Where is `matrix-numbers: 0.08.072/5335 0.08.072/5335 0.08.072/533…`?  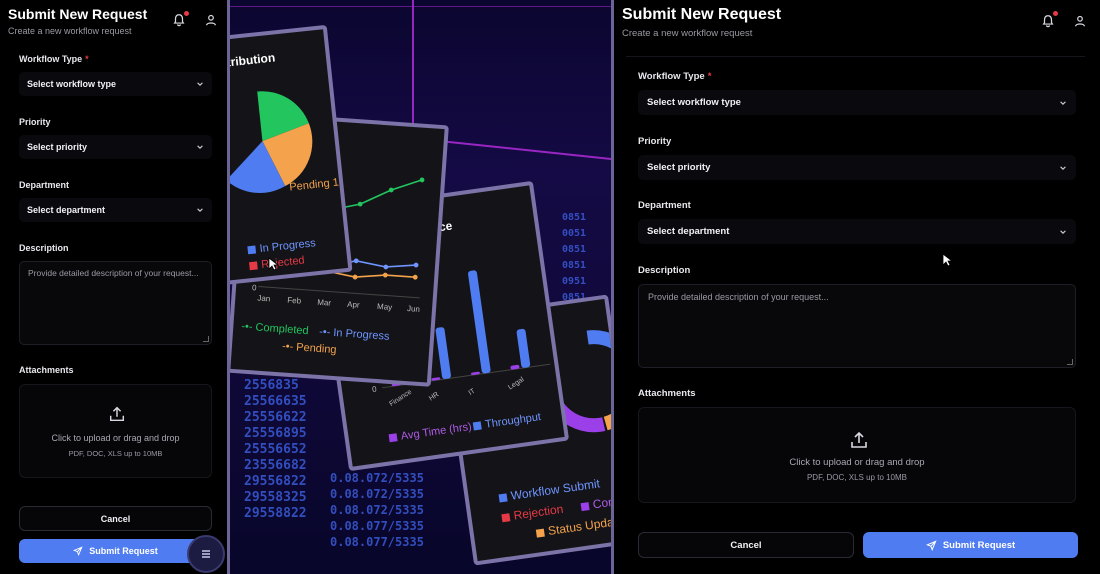
matrix-numbers: 0.08.072/5335 0.08.072/5335 0.08.072/533… is located at coordinates (377, 510).